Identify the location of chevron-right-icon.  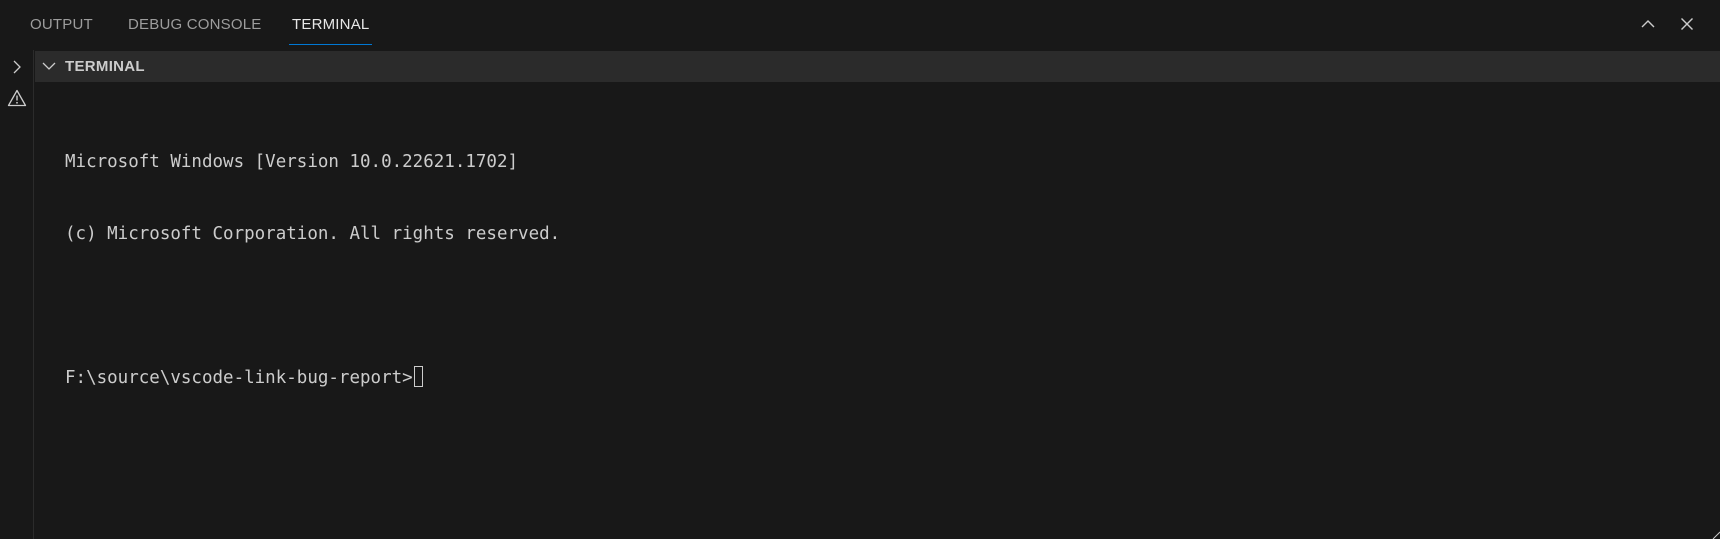
(17, 67).